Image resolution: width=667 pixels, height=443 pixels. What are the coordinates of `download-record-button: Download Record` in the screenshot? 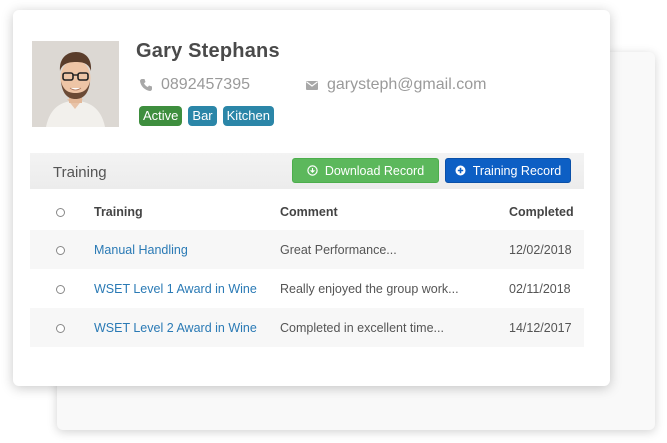 It's located at (365, 170).